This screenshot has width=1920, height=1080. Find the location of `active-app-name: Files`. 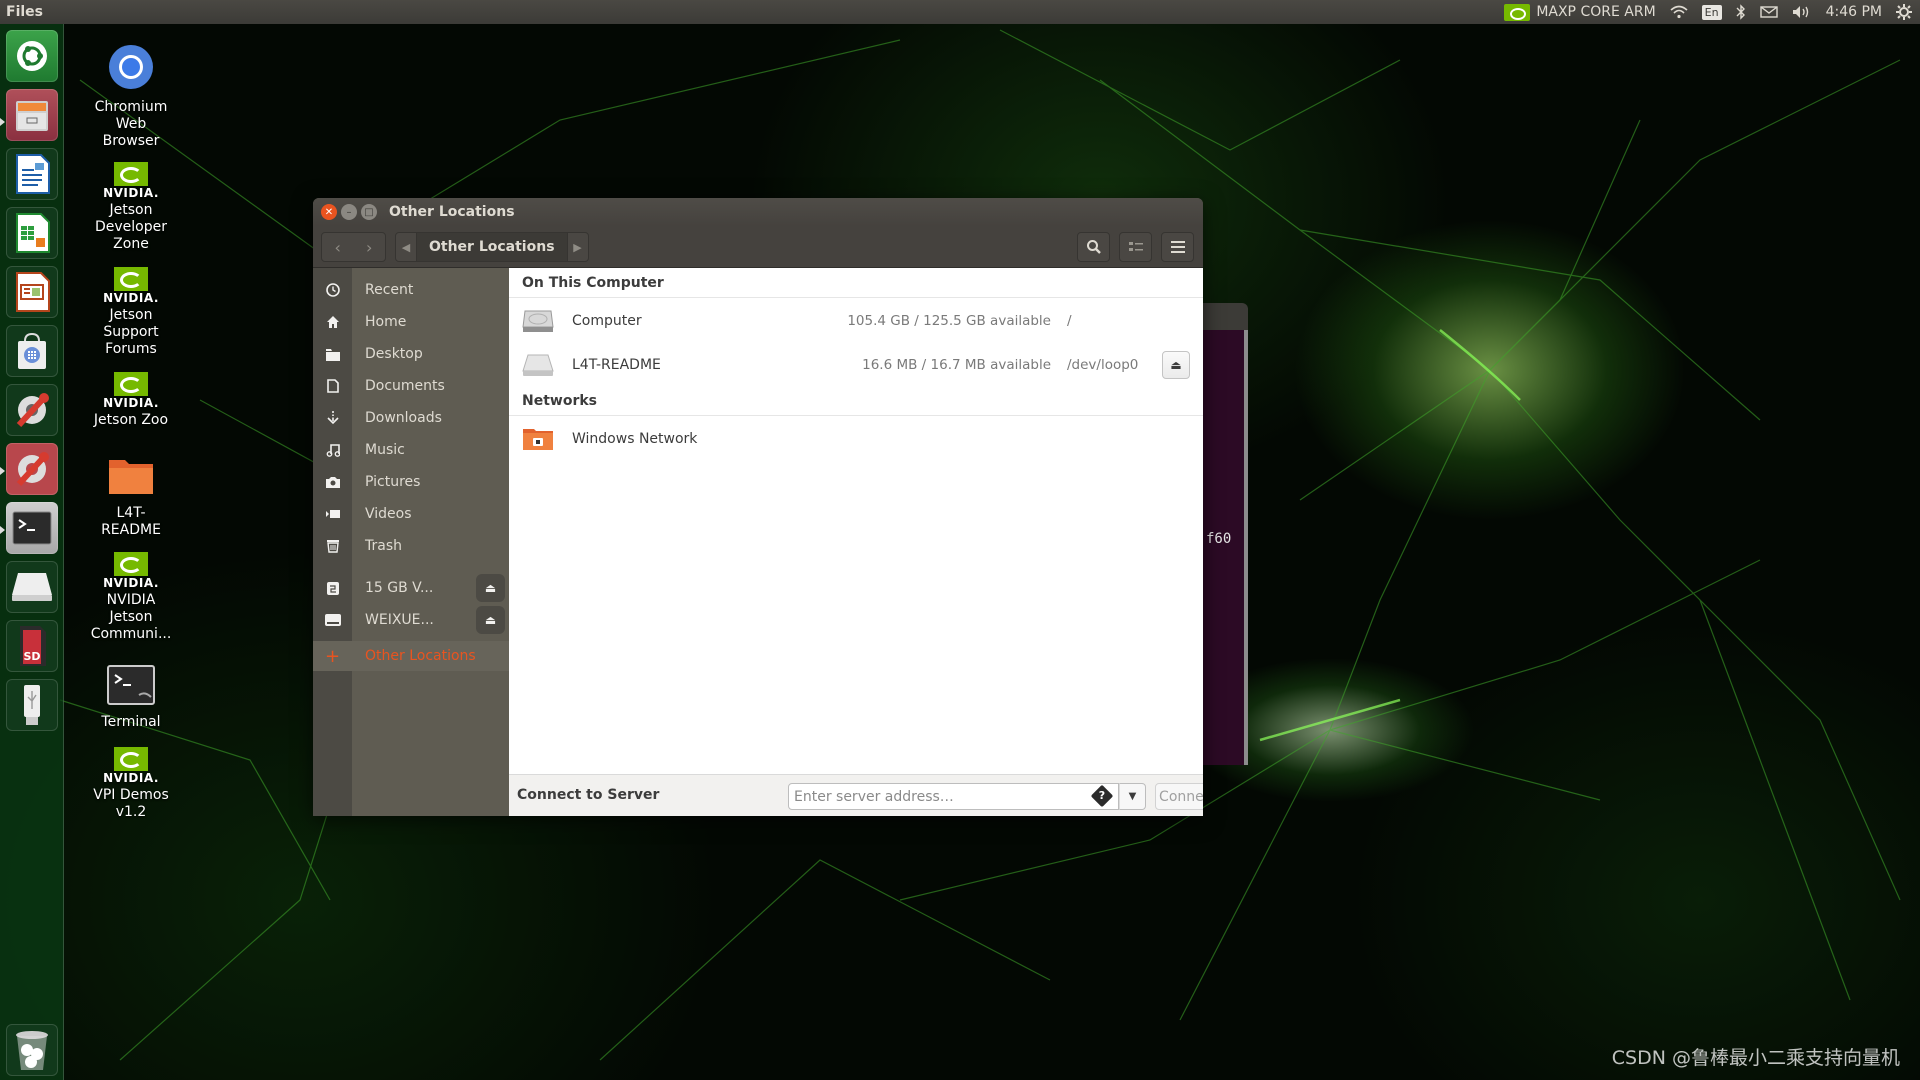

active-app-name: Files is located at coordinates (24, 12).